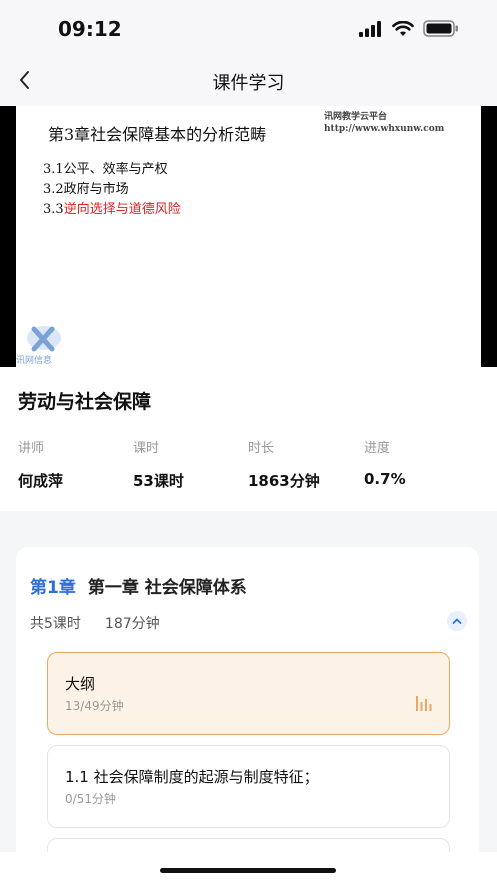 Image resolution: width=497 pixels, height=883 pixels. Describe the element at coordinates (248, 30) in the screenshot. I see `status-bar: 09:12` at that location.